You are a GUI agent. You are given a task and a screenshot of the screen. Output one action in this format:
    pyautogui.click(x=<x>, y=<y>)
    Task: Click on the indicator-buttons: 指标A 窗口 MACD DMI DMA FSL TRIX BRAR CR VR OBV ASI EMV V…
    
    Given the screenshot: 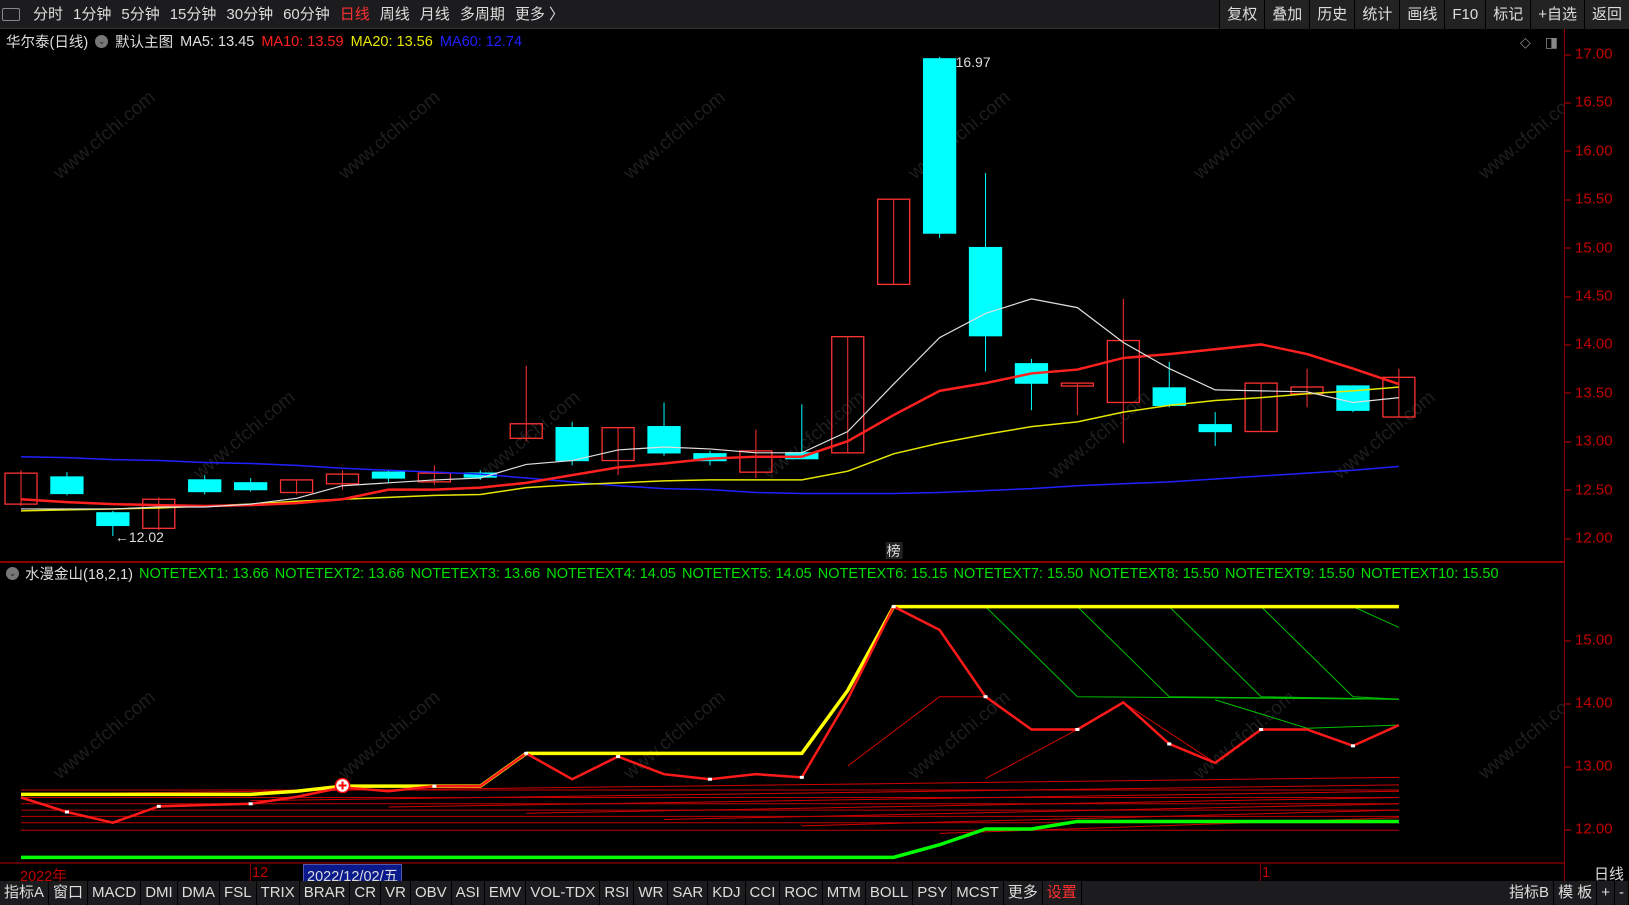 What is the action you would take?
    pyautogui.click(x=541, y=893)
    